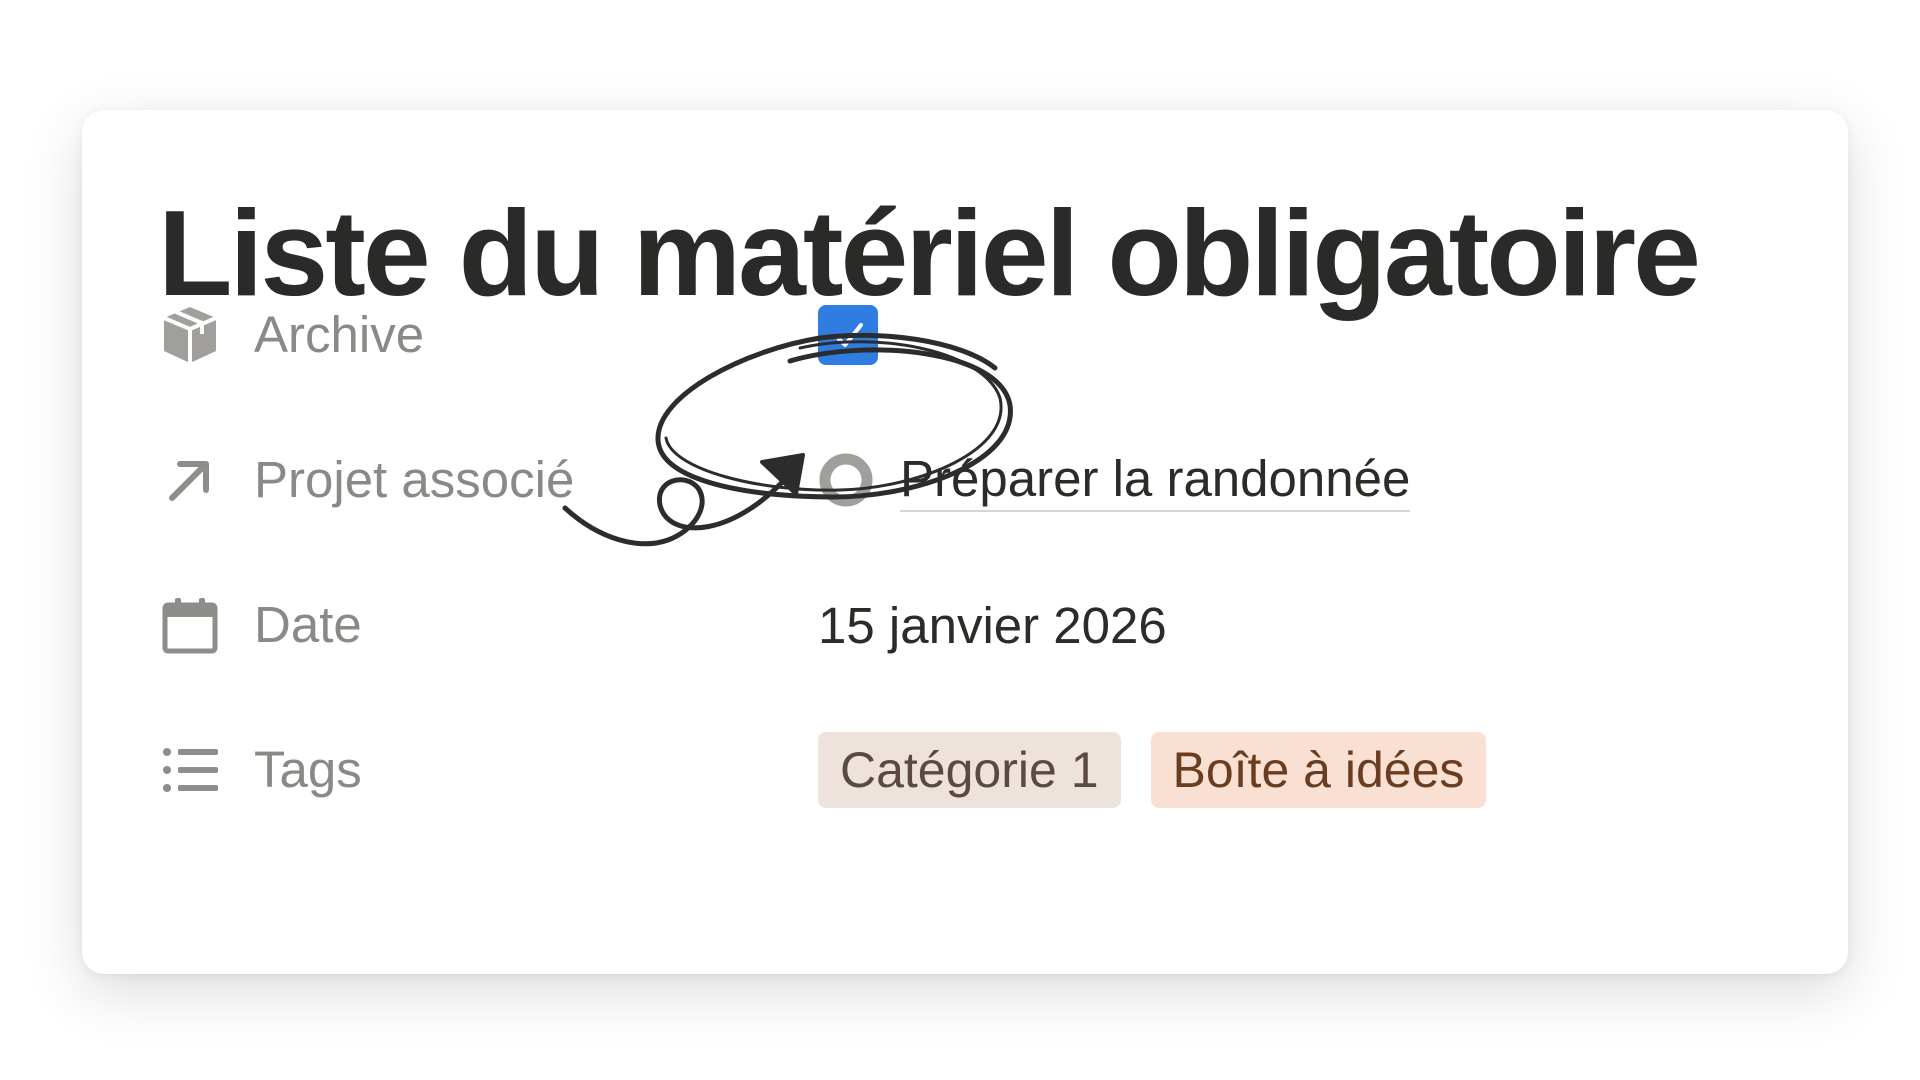 The width and height of the screenshot is (1920, 1080). I want to click on archive-checkbox, so click(848, 335).